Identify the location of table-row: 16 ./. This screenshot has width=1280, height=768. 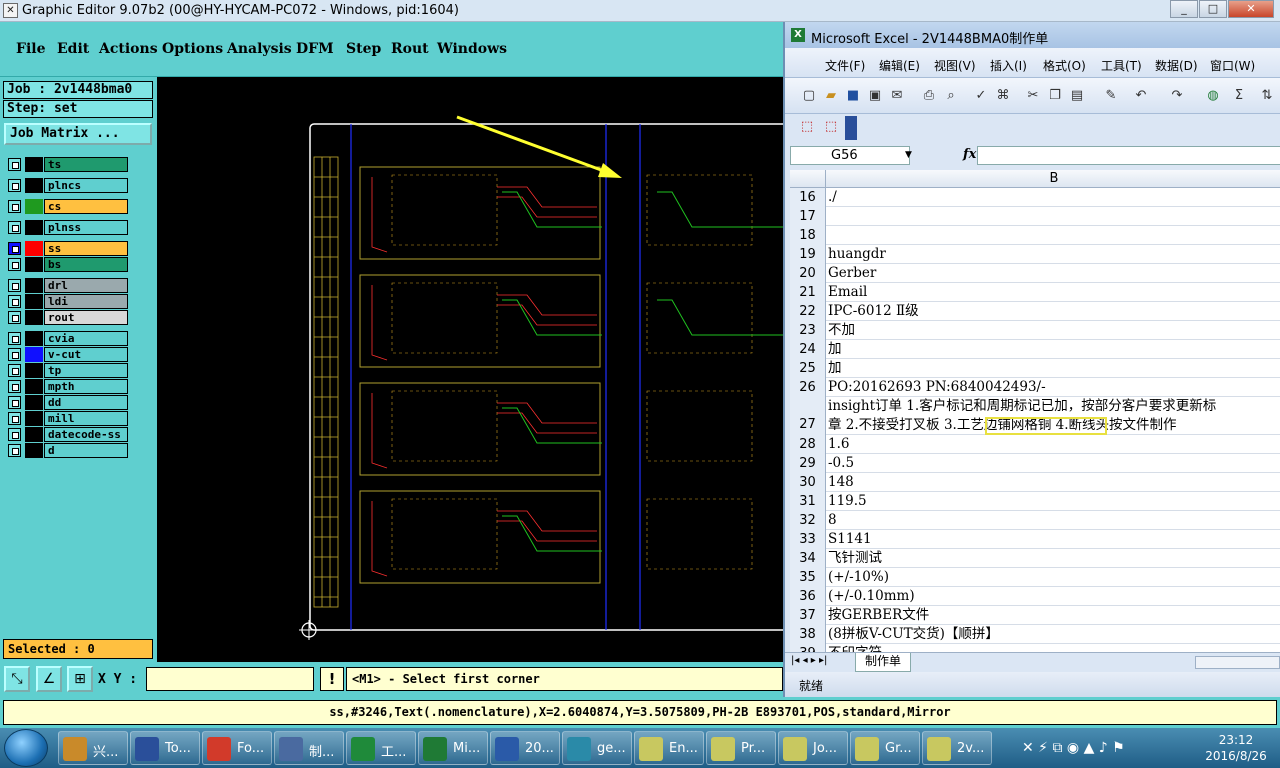
(1035, 197).